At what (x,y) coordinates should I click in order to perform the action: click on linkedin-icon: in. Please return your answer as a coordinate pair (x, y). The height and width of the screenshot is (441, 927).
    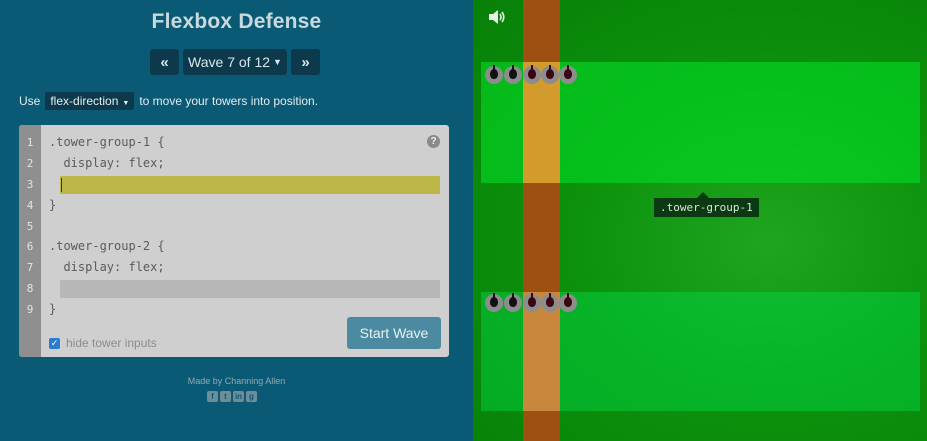
    Looking at the image, I should click on (238, 396).